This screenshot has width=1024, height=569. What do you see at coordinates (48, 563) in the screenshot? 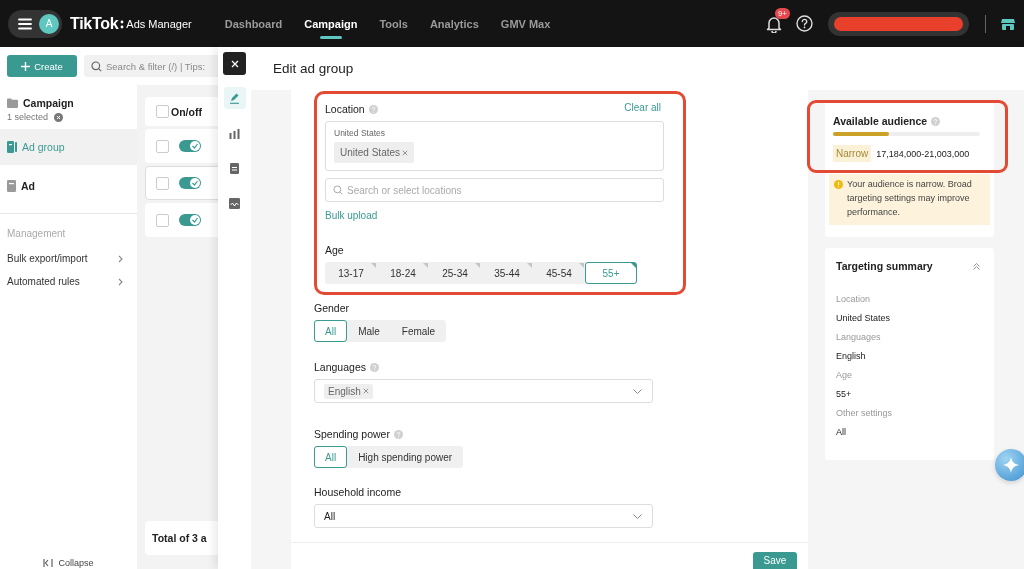
I see `collapse-icon` at bounding box center [48, 563].